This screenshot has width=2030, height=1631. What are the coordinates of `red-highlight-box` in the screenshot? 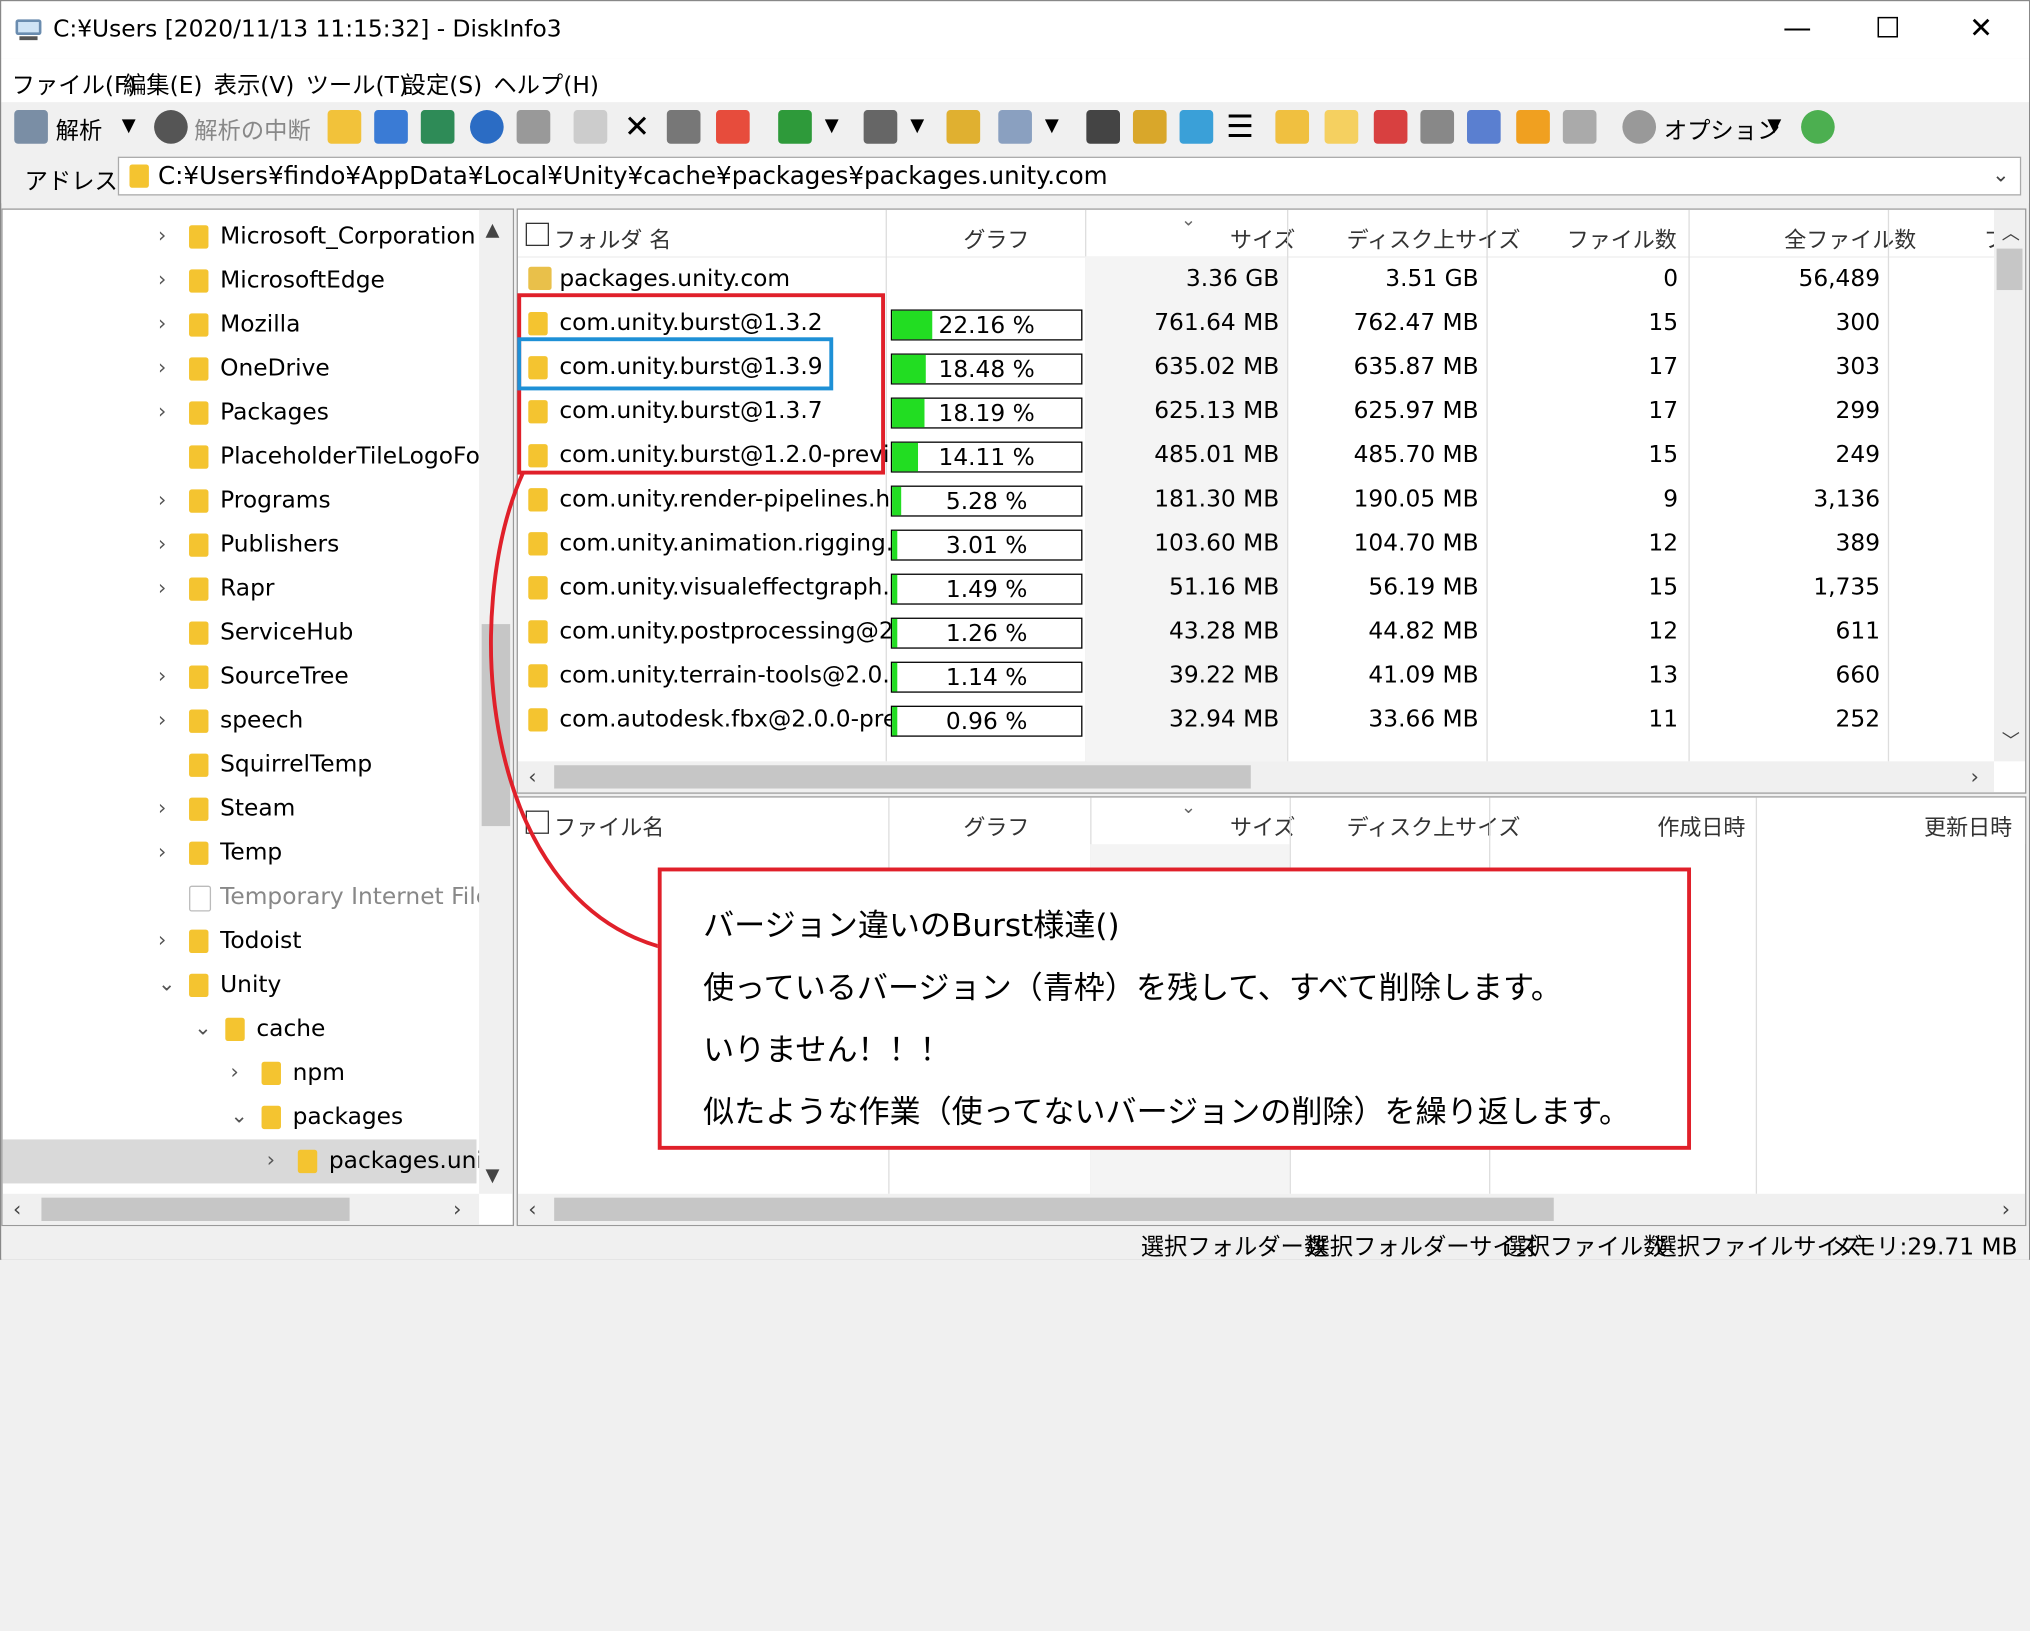 It's located at (701, 384).